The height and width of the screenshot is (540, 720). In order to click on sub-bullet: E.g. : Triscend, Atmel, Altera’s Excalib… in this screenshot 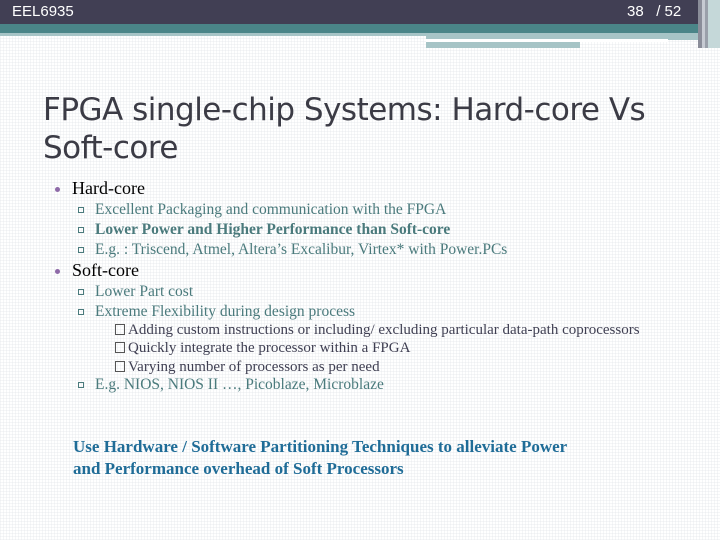, I will do `click(375, 250)`.